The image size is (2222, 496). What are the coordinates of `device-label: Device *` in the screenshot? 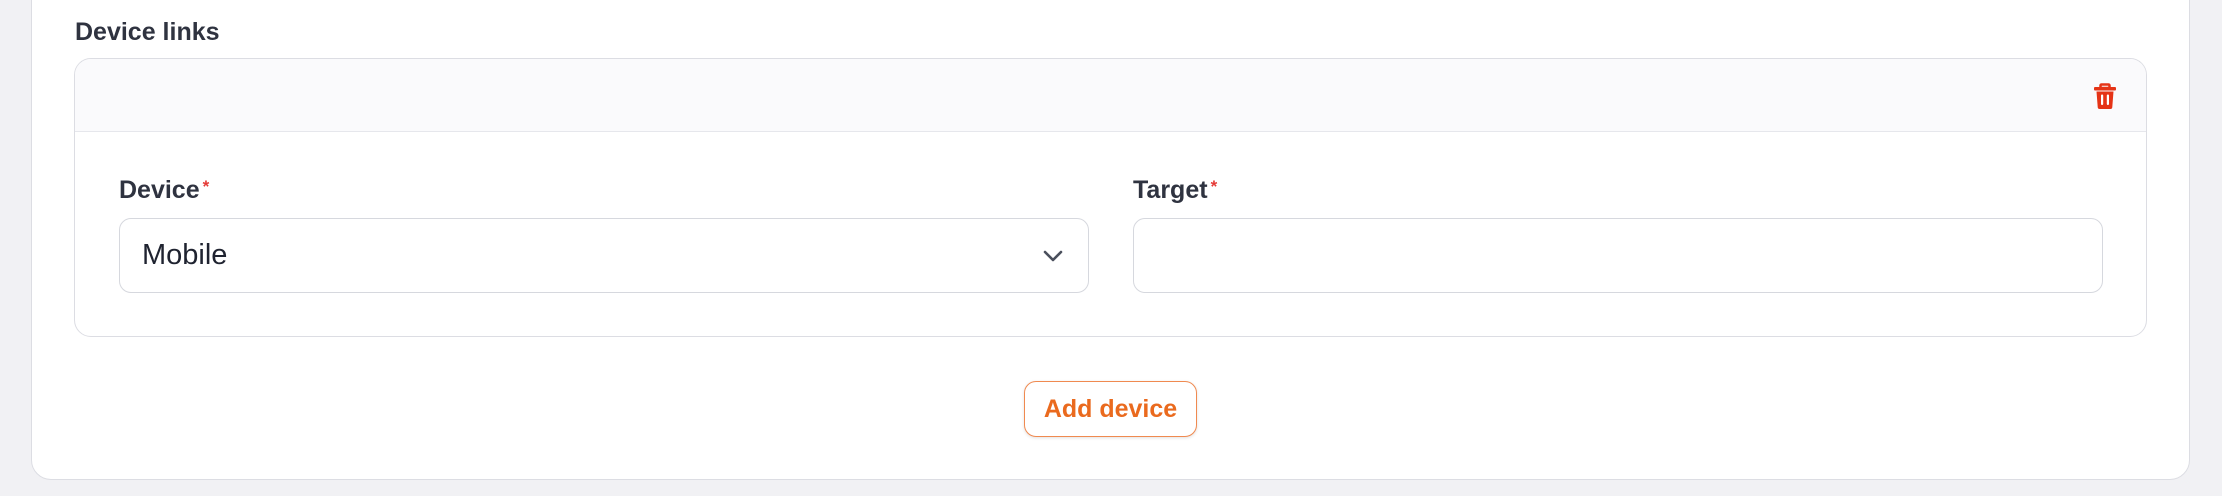 It's located at (164, 190).